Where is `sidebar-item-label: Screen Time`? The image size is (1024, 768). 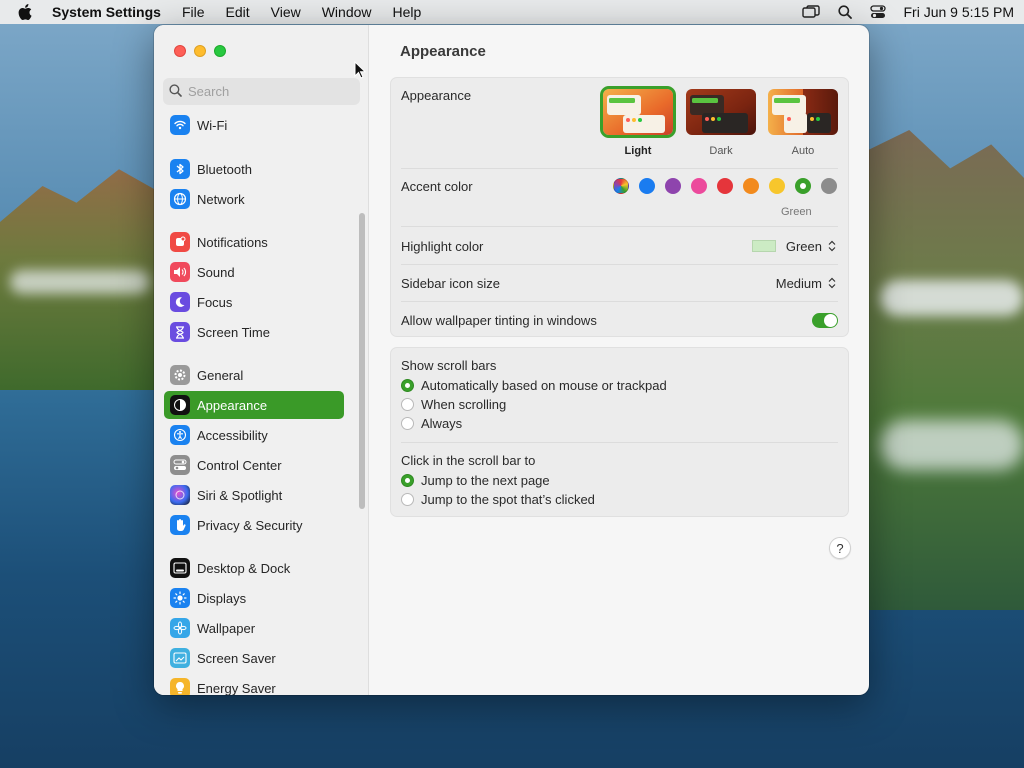 sidebar-item-label: Screen Time is located at coordinates (233, 332).